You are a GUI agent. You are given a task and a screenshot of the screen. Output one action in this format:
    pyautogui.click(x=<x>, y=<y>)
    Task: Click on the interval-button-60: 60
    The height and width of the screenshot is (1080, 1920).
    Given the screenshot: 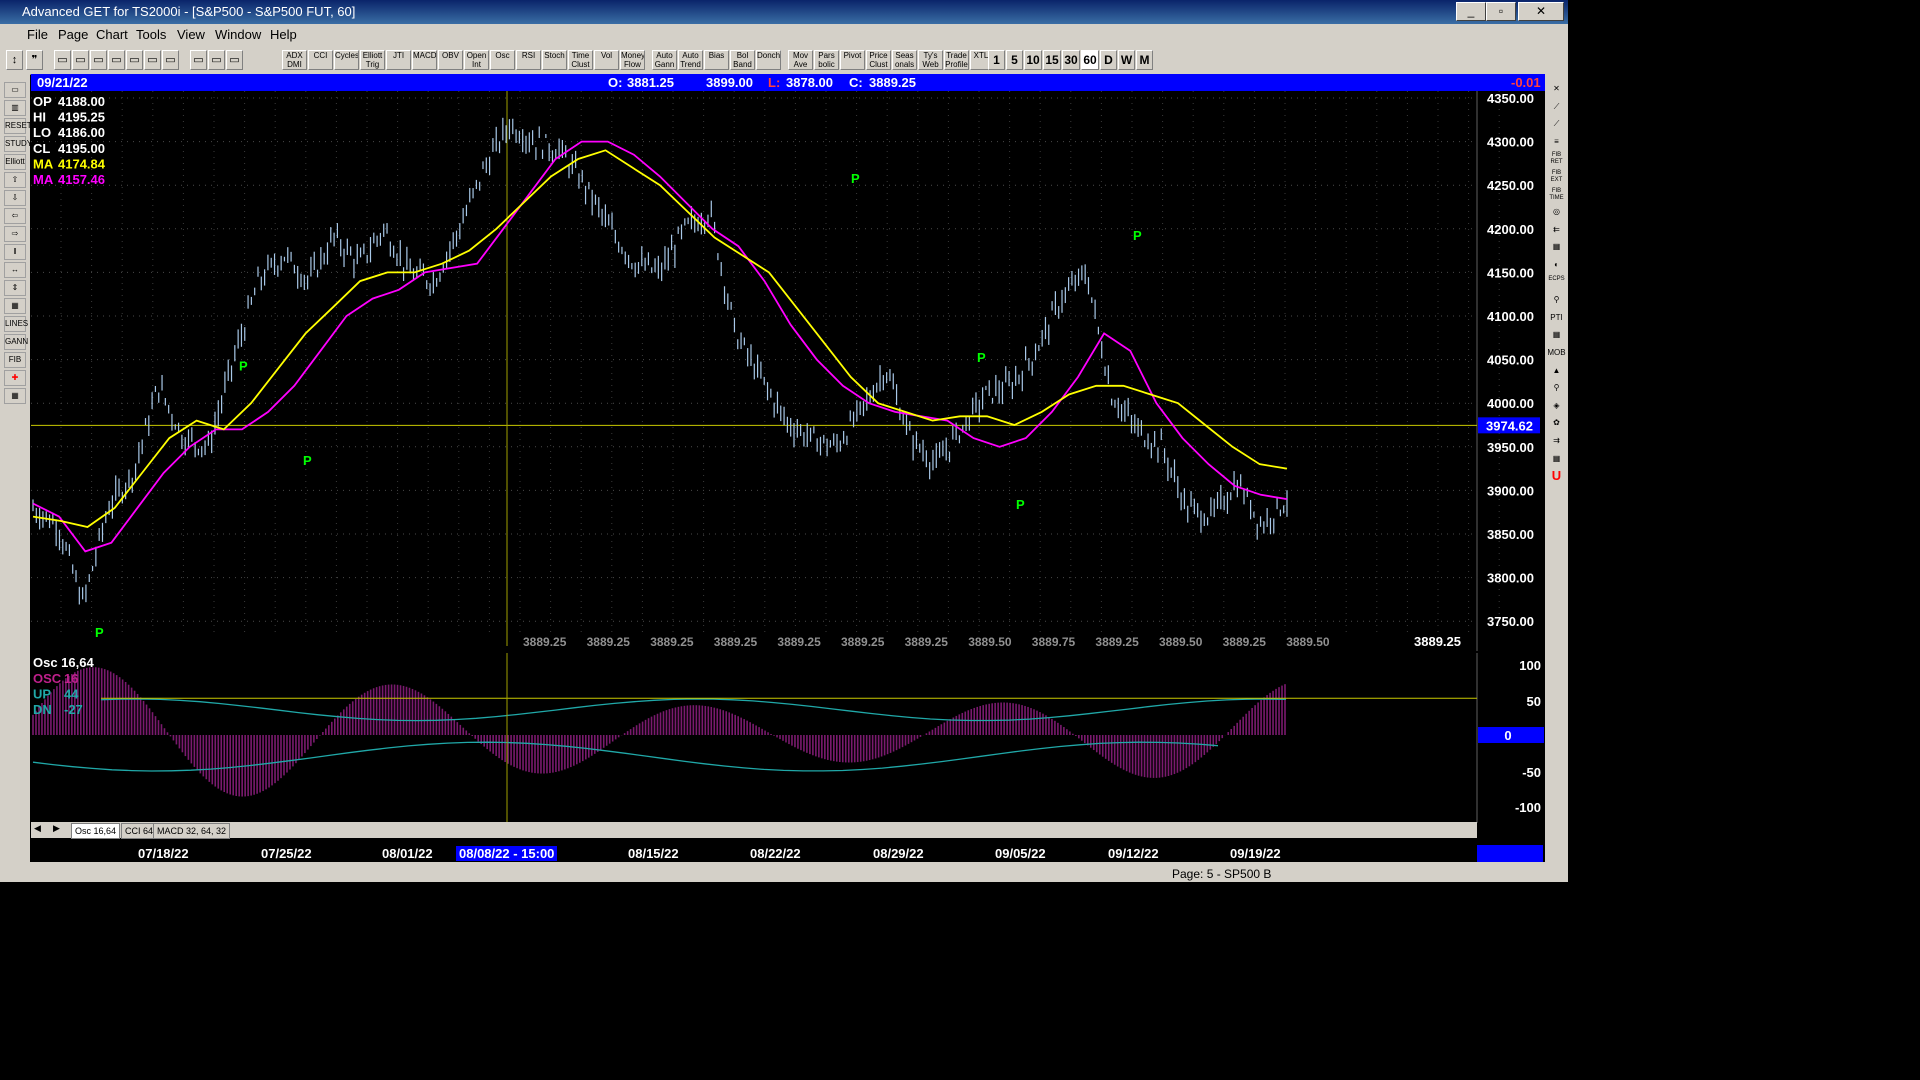 What is the action you would take?
    pyautogui.click(x=1090, y=60)
    